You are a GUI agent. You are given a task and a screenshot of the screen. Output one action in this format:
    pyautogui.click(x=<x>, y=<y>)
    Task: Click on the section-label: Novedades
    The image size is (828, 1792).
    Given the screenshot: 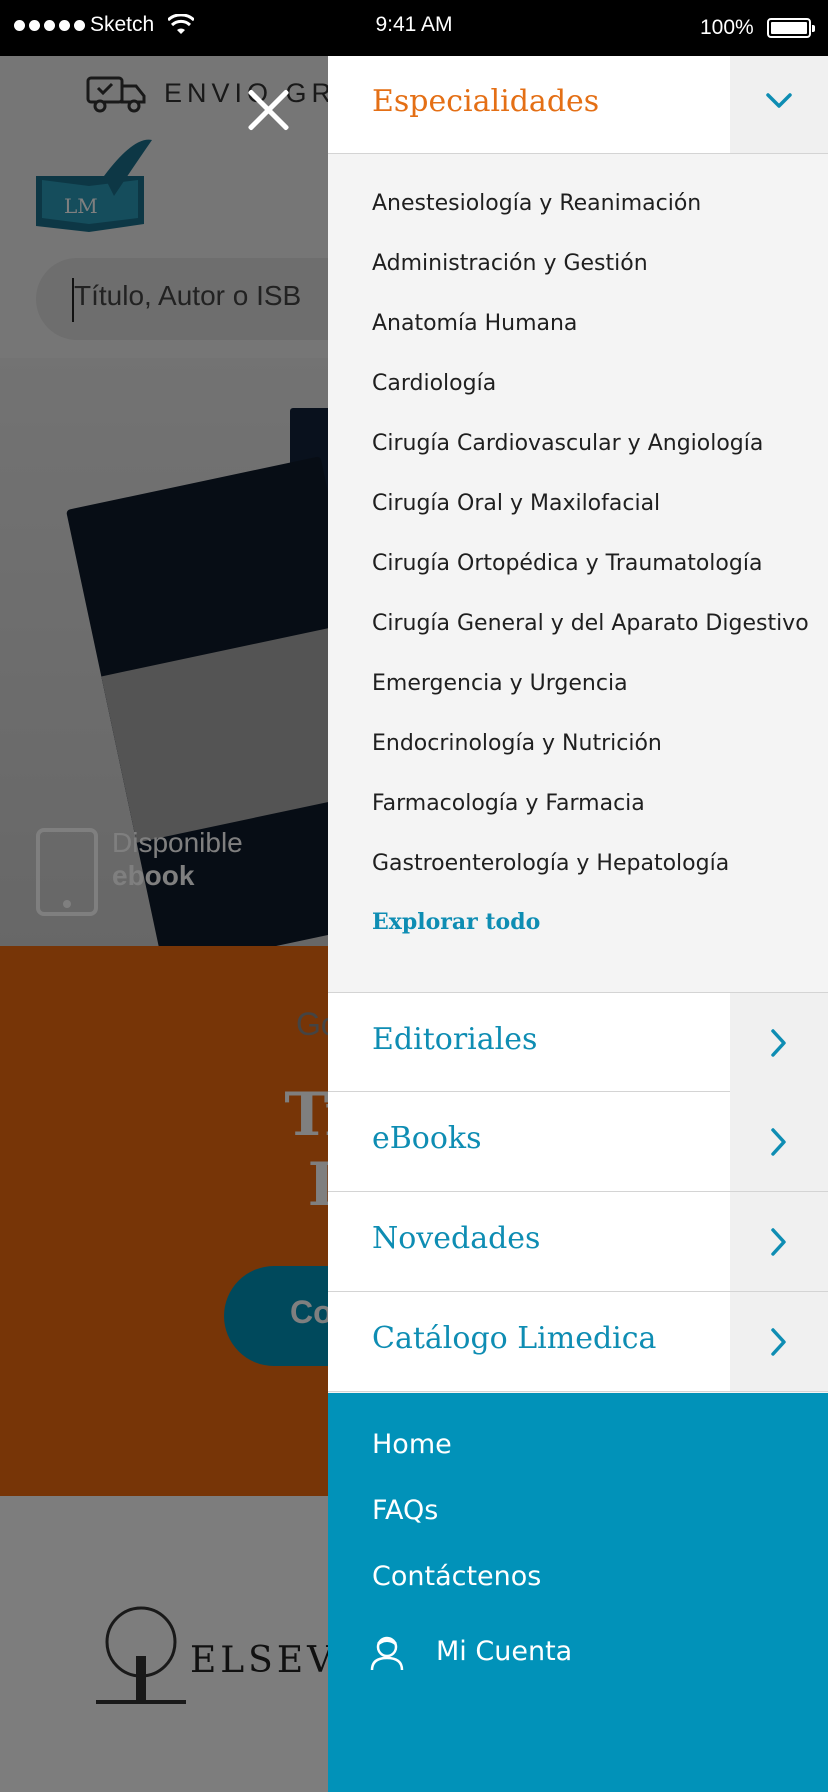 What is the action you would take?
    pyautogui.click(x=456, y=1238)
    